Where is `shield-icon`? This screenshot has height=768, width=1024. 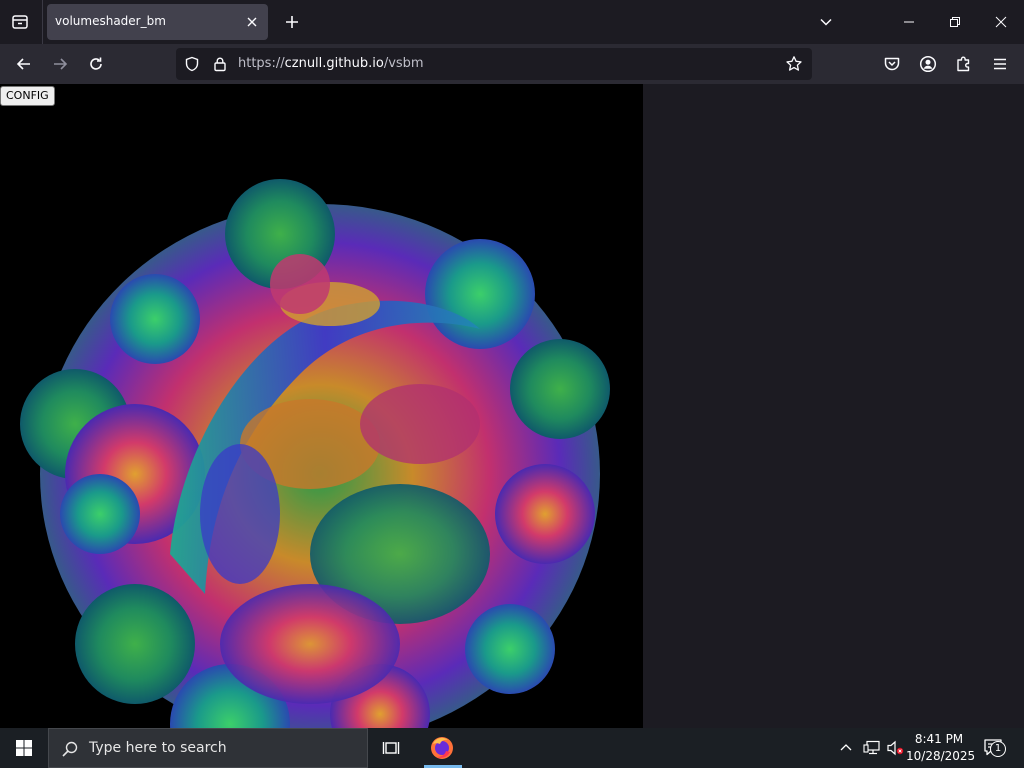
shield-icon is located at coordinates (192, 64).